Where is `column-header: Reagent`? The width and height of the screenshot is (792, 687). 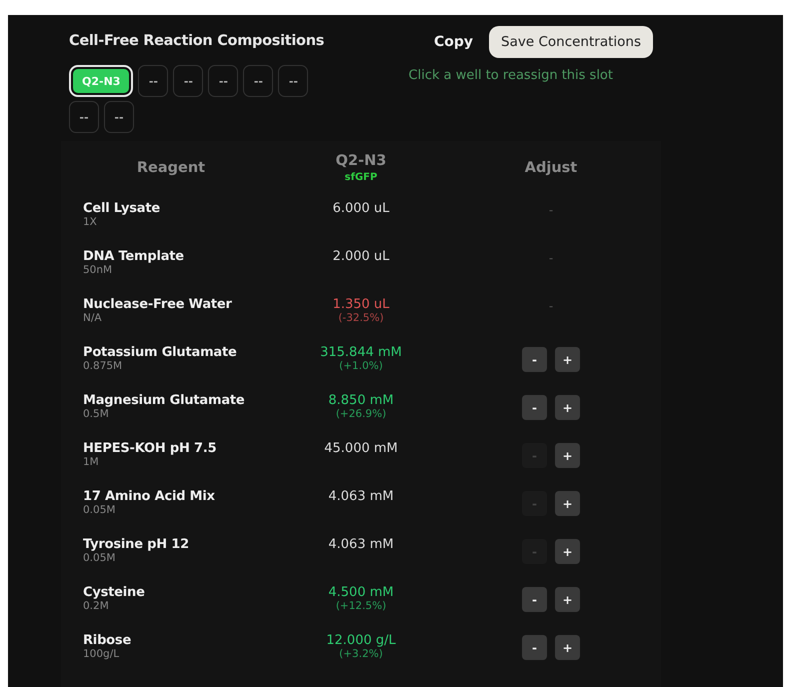
column-header: Reagent is located at coordinates (171, 168).